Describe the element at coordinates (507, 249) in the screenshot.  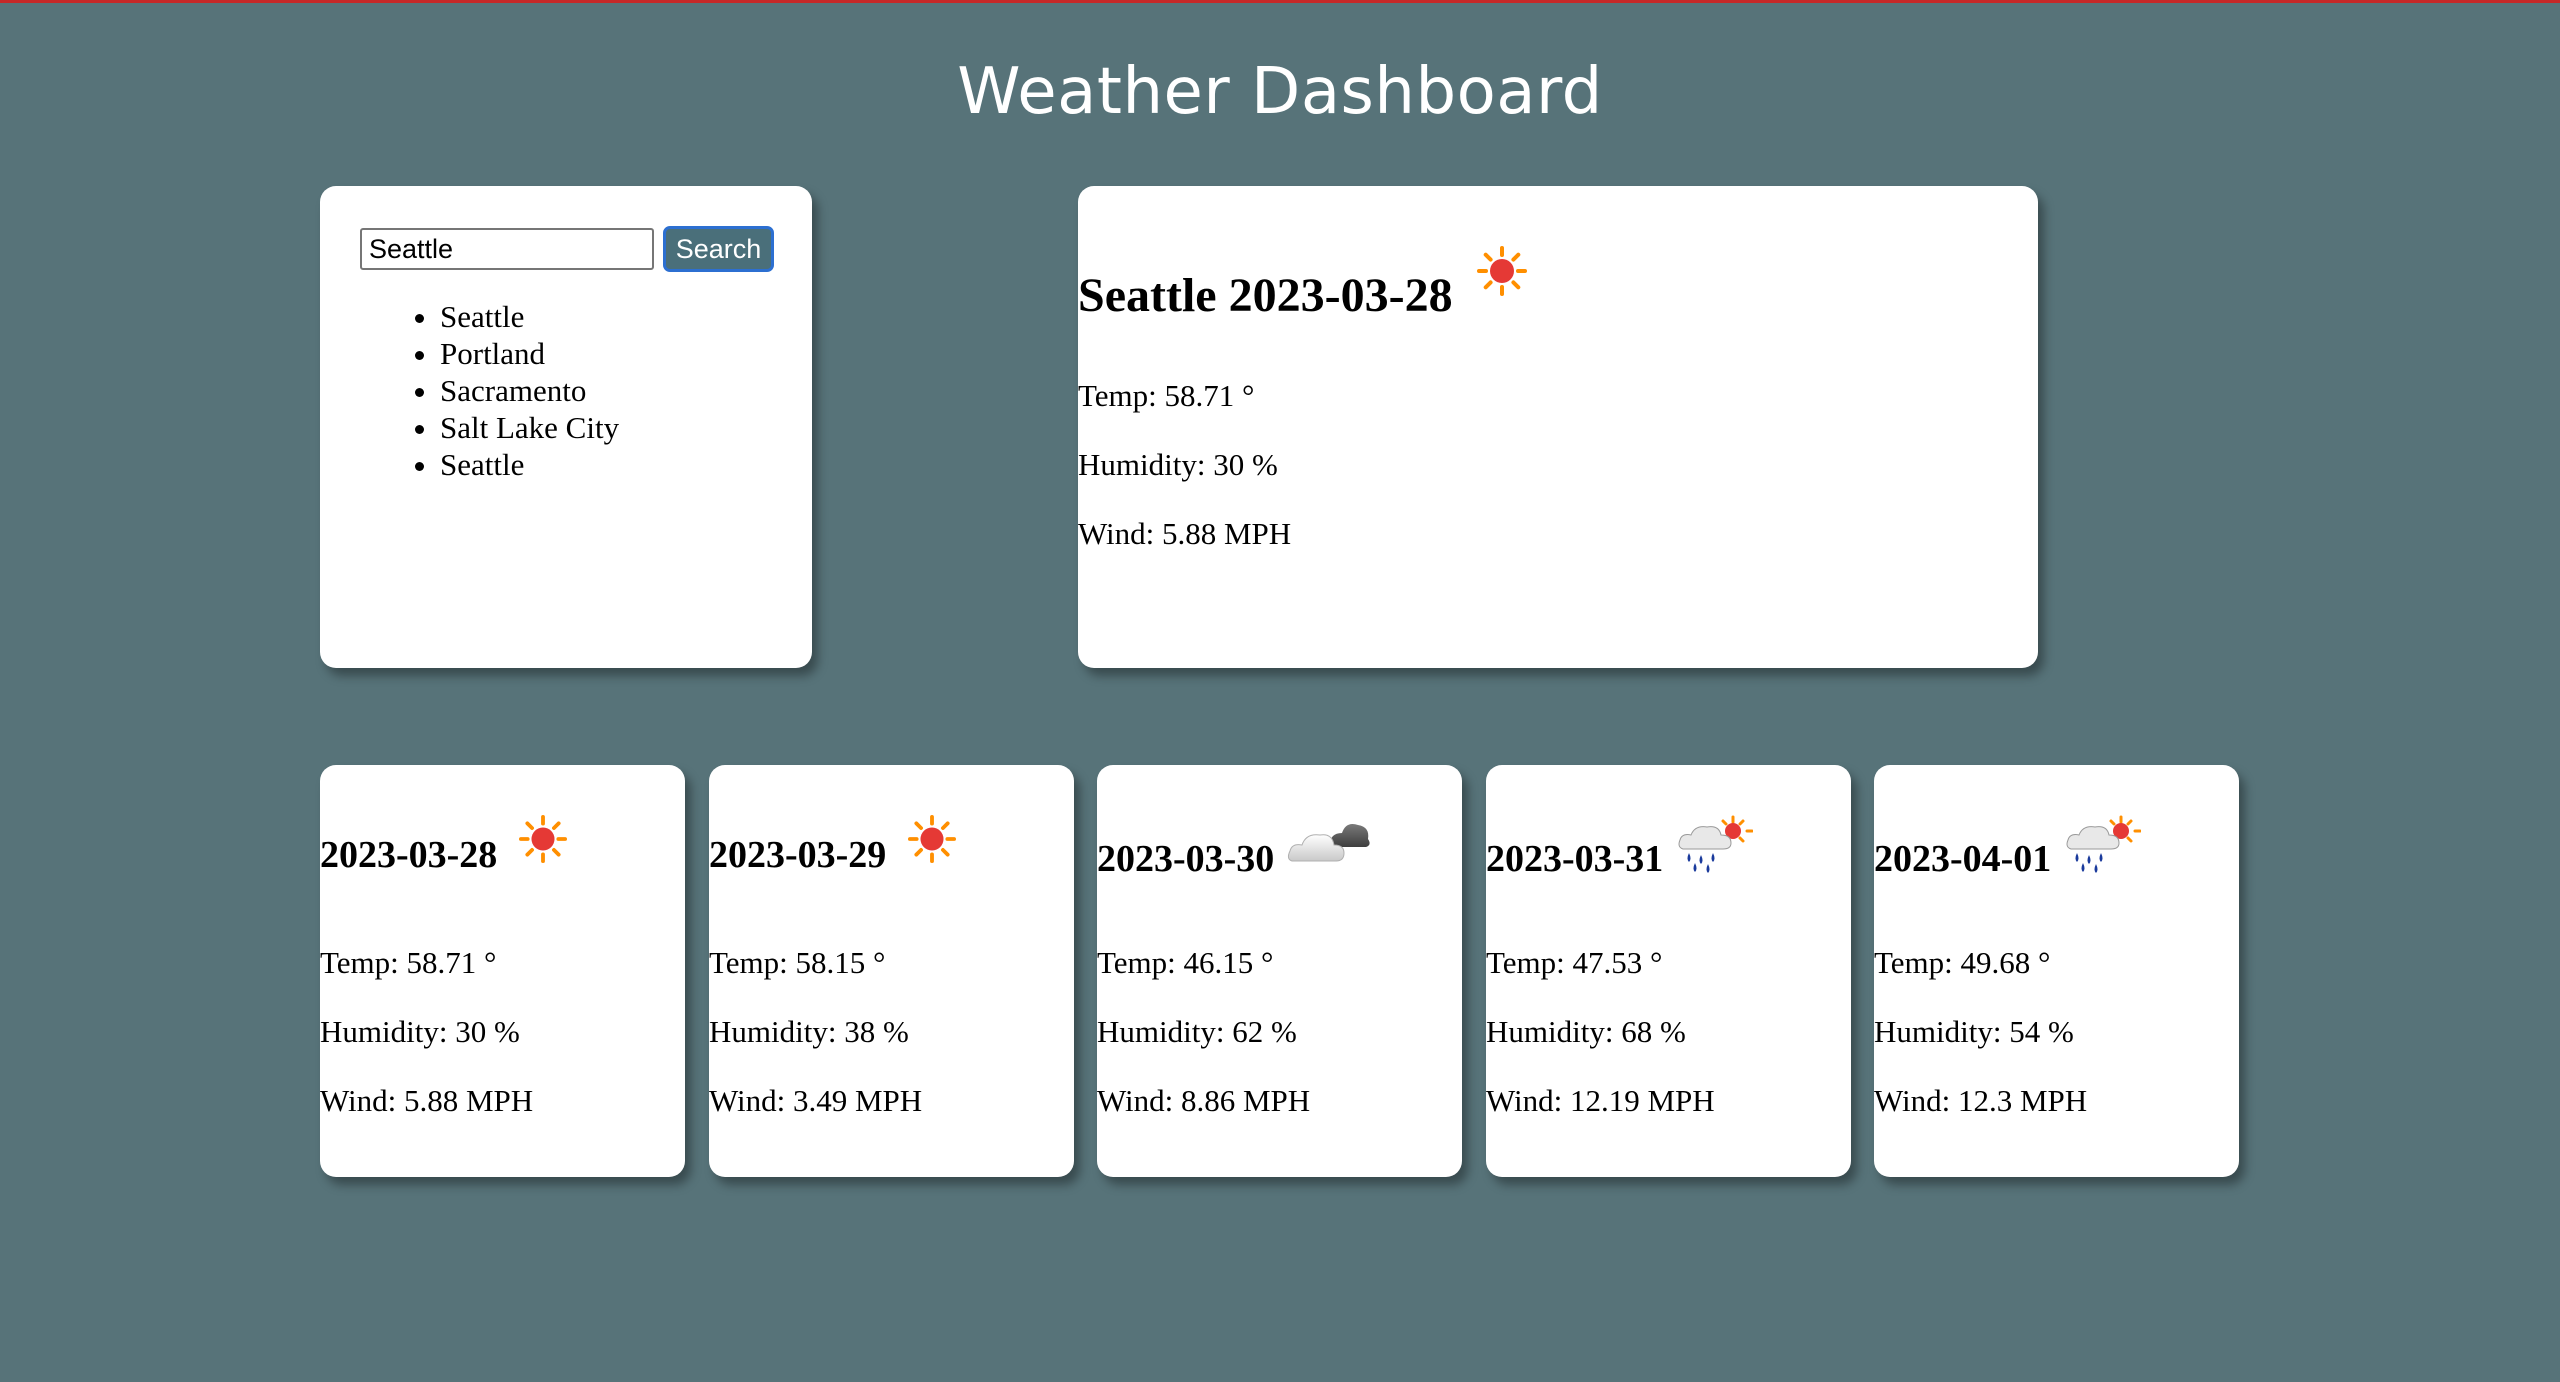
I see `city-search-input` at that location.